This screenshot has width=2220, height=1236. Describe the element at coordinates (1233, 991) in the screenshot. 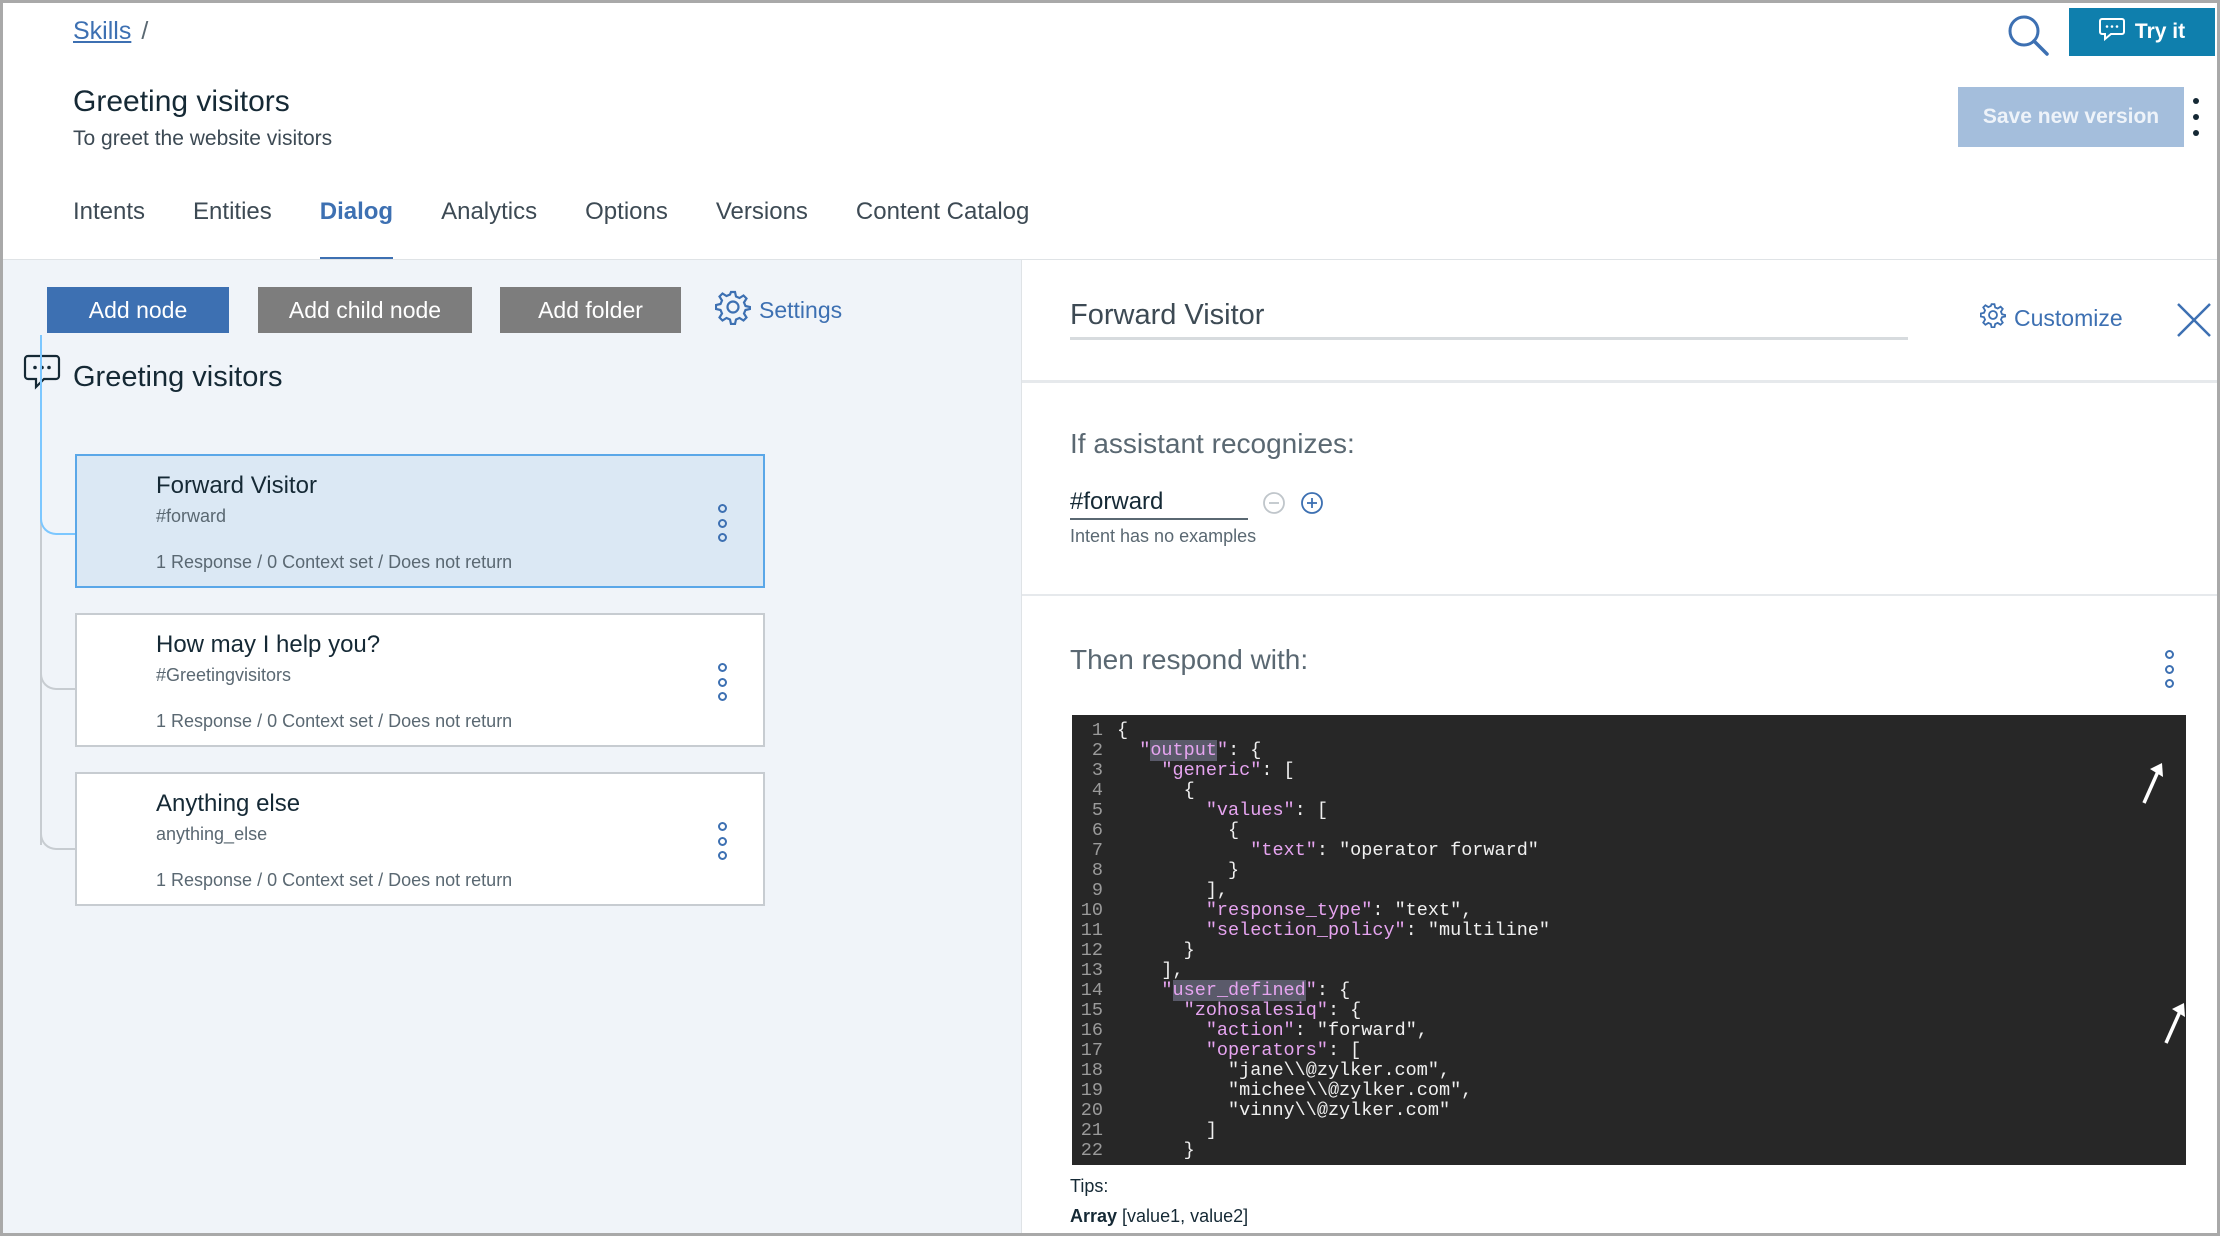

I see `code-text: "user_defined": {` at that location.